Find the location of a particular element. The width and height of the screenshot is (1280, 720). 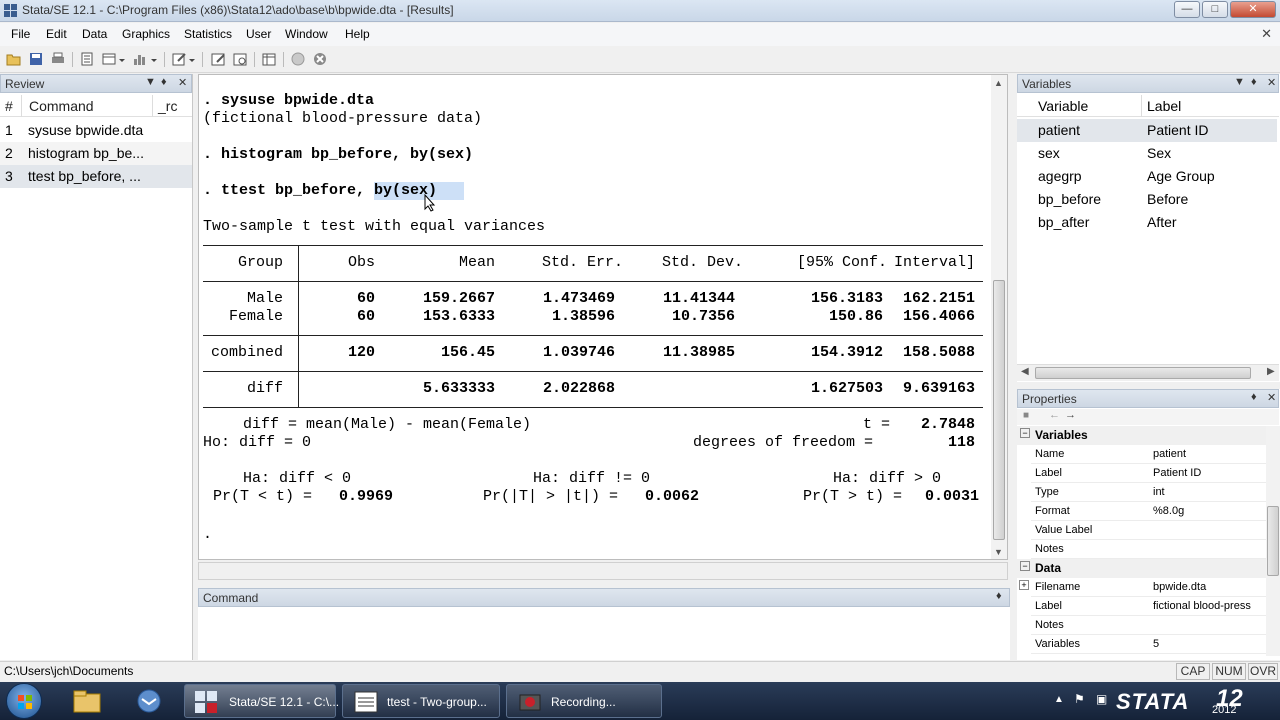

expand-icon: + is located at coordinates (1024, 585).